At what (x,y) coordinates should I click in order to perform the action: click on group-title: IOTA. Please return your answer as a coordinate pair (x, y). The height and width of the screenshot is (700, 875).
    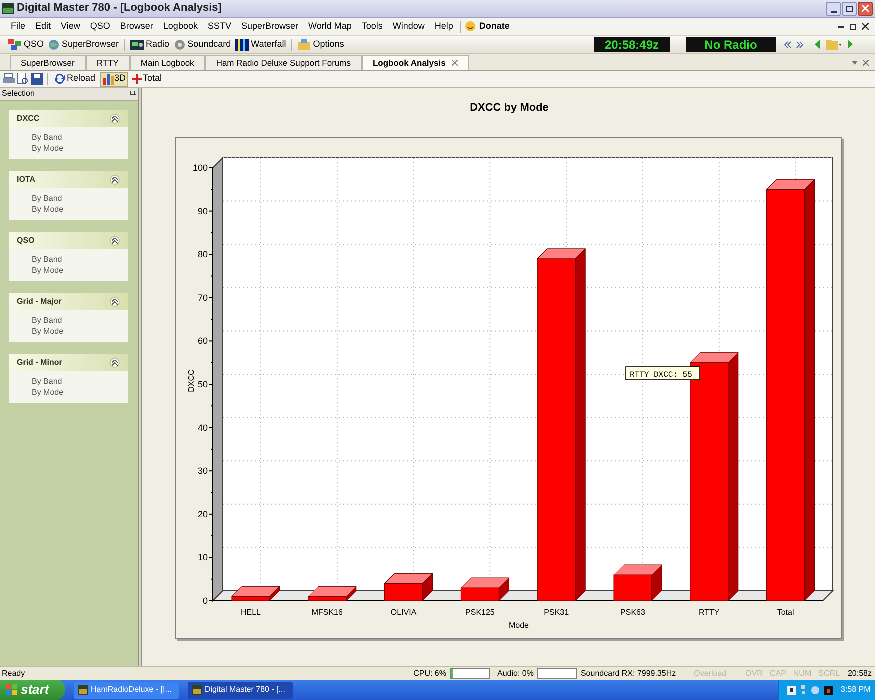
    Looking at the image, I should click on (26, 180).